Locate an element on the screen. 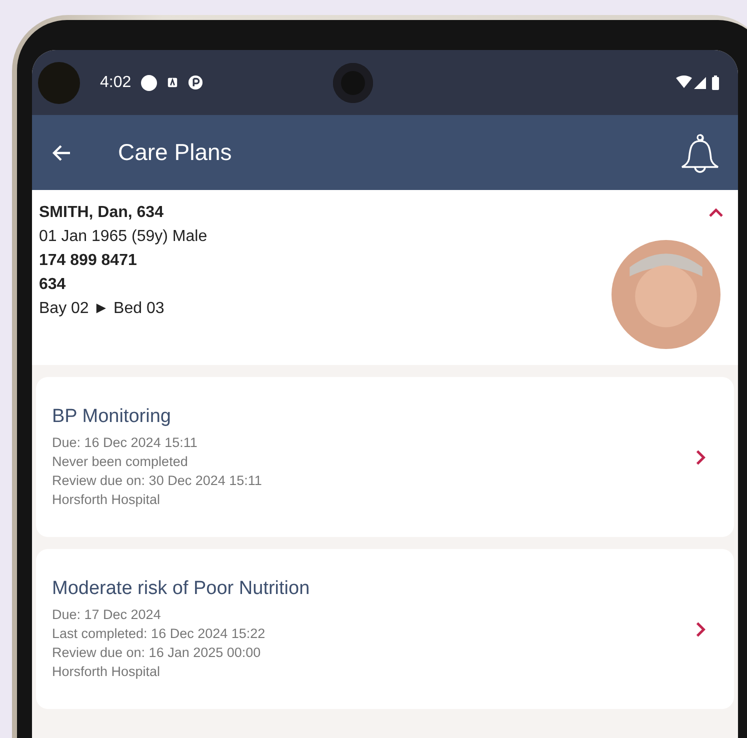 The image size is (747, 738). care-plan-detail: Due: 17 Dec 2024 is located at coordinates (107, 615).